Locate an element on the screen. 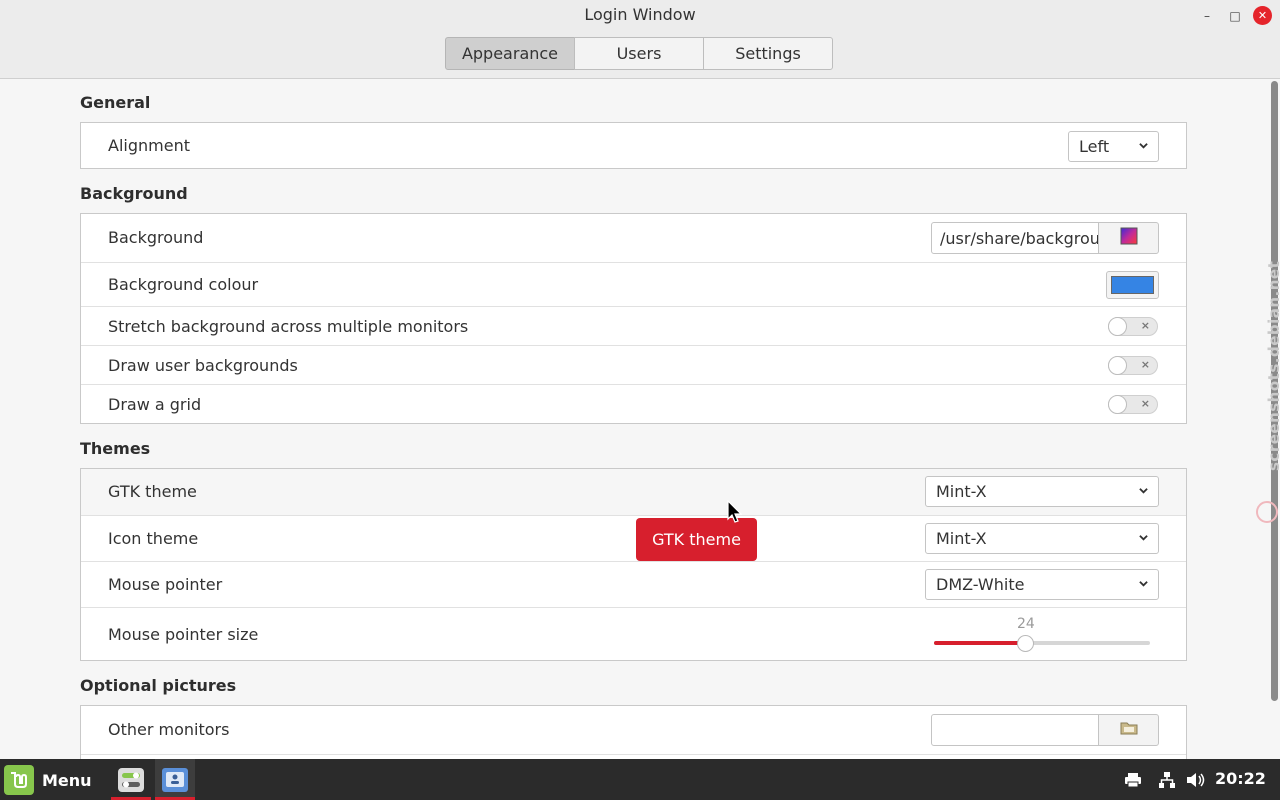 The width and height of the screenshot is (1280, 800). background-choose-button is located at coordinates (1128, 238).